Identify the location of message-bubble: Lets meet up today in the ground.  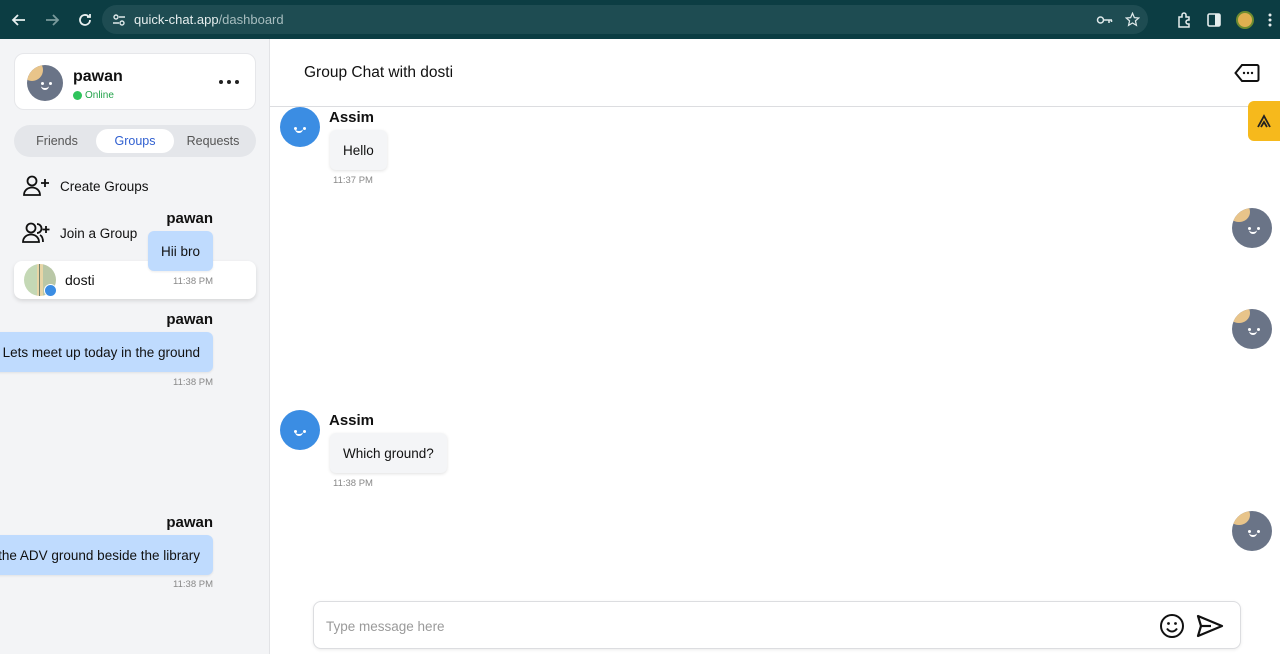
(106, 352).